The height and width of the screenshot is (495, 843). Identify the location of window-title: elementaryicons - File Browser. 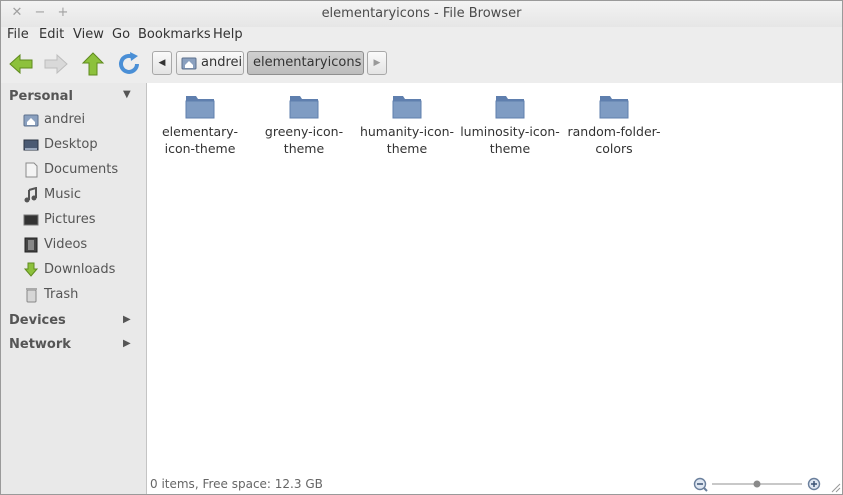
(421, 13).